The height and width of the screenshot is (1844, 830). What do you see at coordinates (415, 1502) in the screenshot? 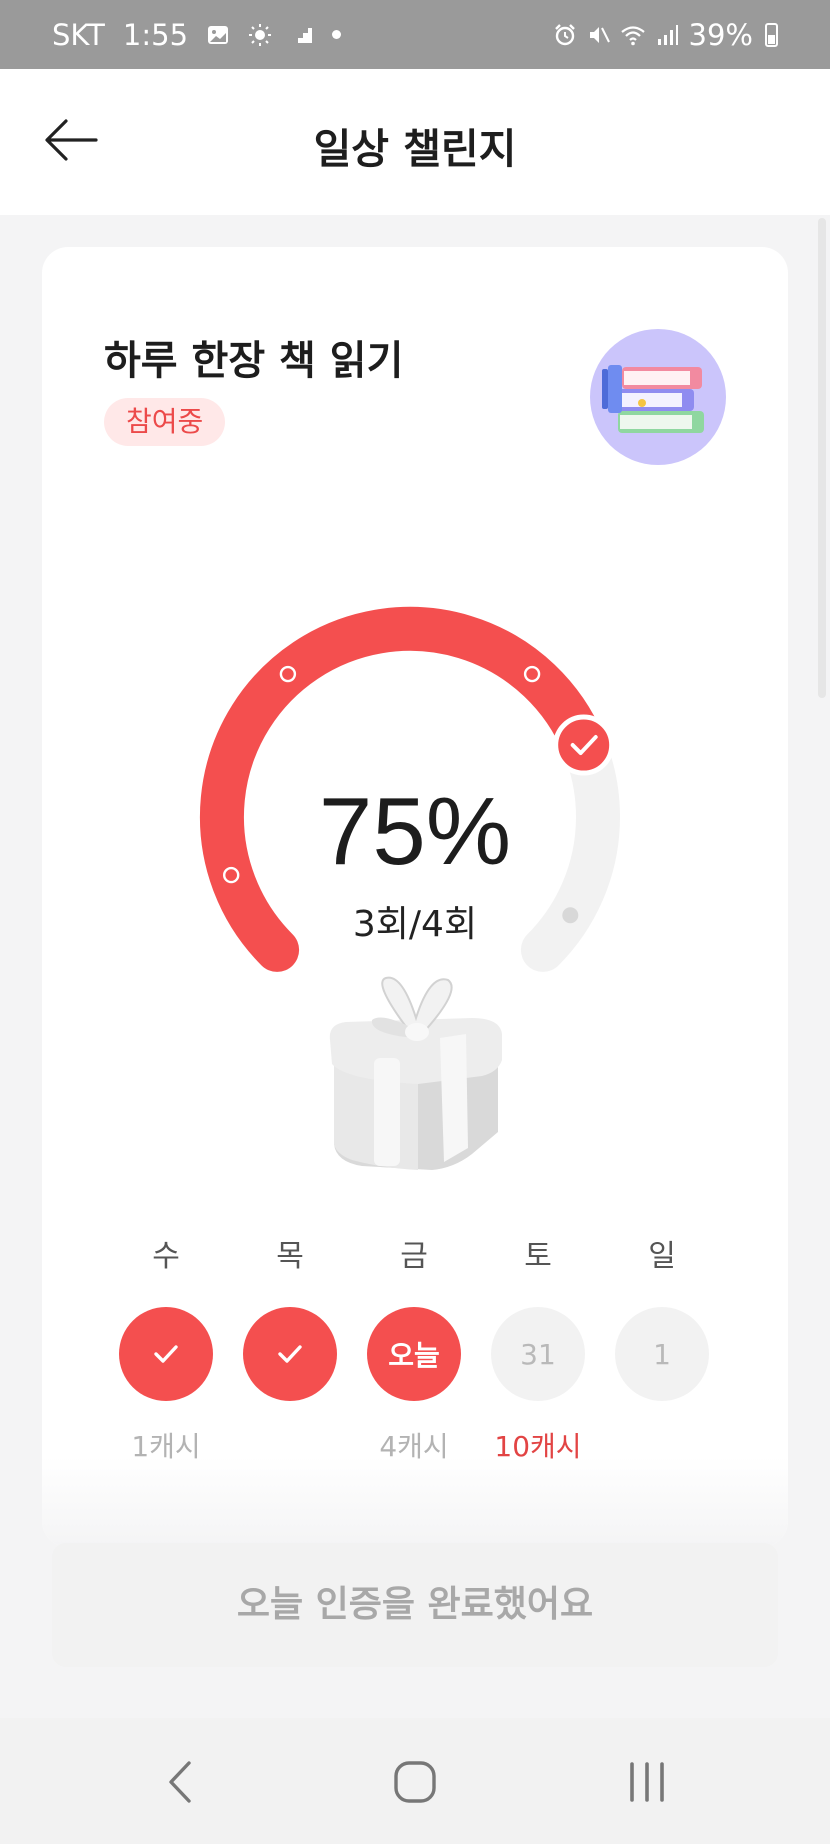
I see `card-fade` at bounding box center [415, 1502].